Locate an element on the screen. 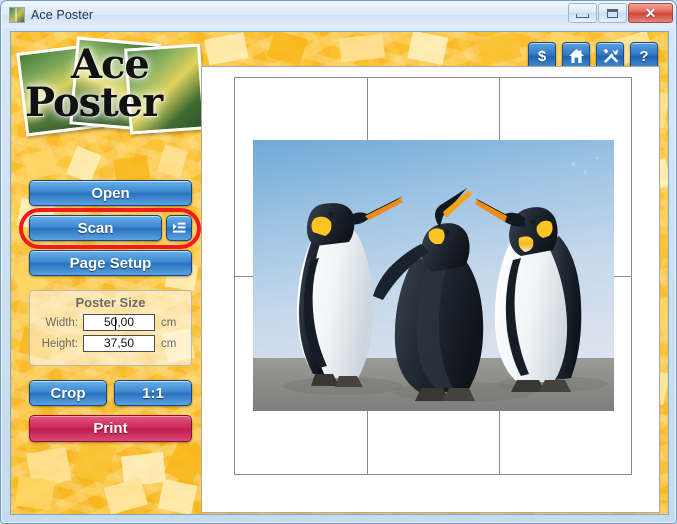  app-logo: Ace Poster is located at coordinates (110, 89).